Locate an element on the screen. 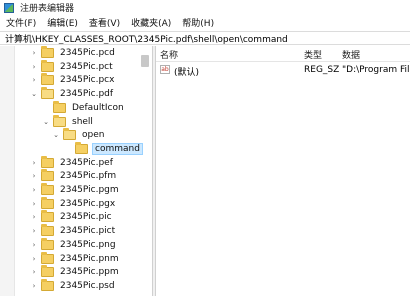 The width and height of the screenshot is (410, 296). value-row: ab (默认) REG_SZ "D:\Program Files is located at coordinates (283, 70).